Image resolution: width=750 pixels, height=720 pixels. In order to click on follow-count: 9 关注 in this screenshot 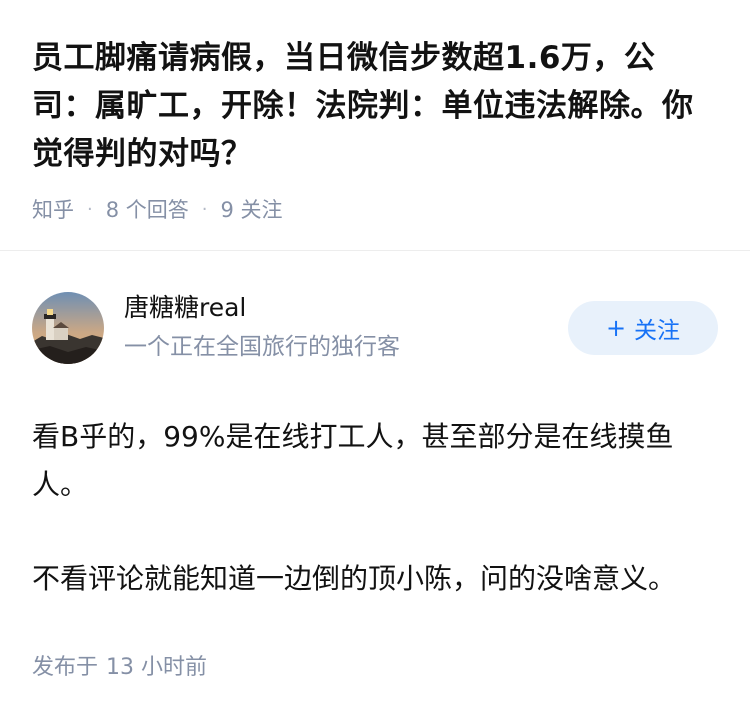, I will do `click(252, 209)`.